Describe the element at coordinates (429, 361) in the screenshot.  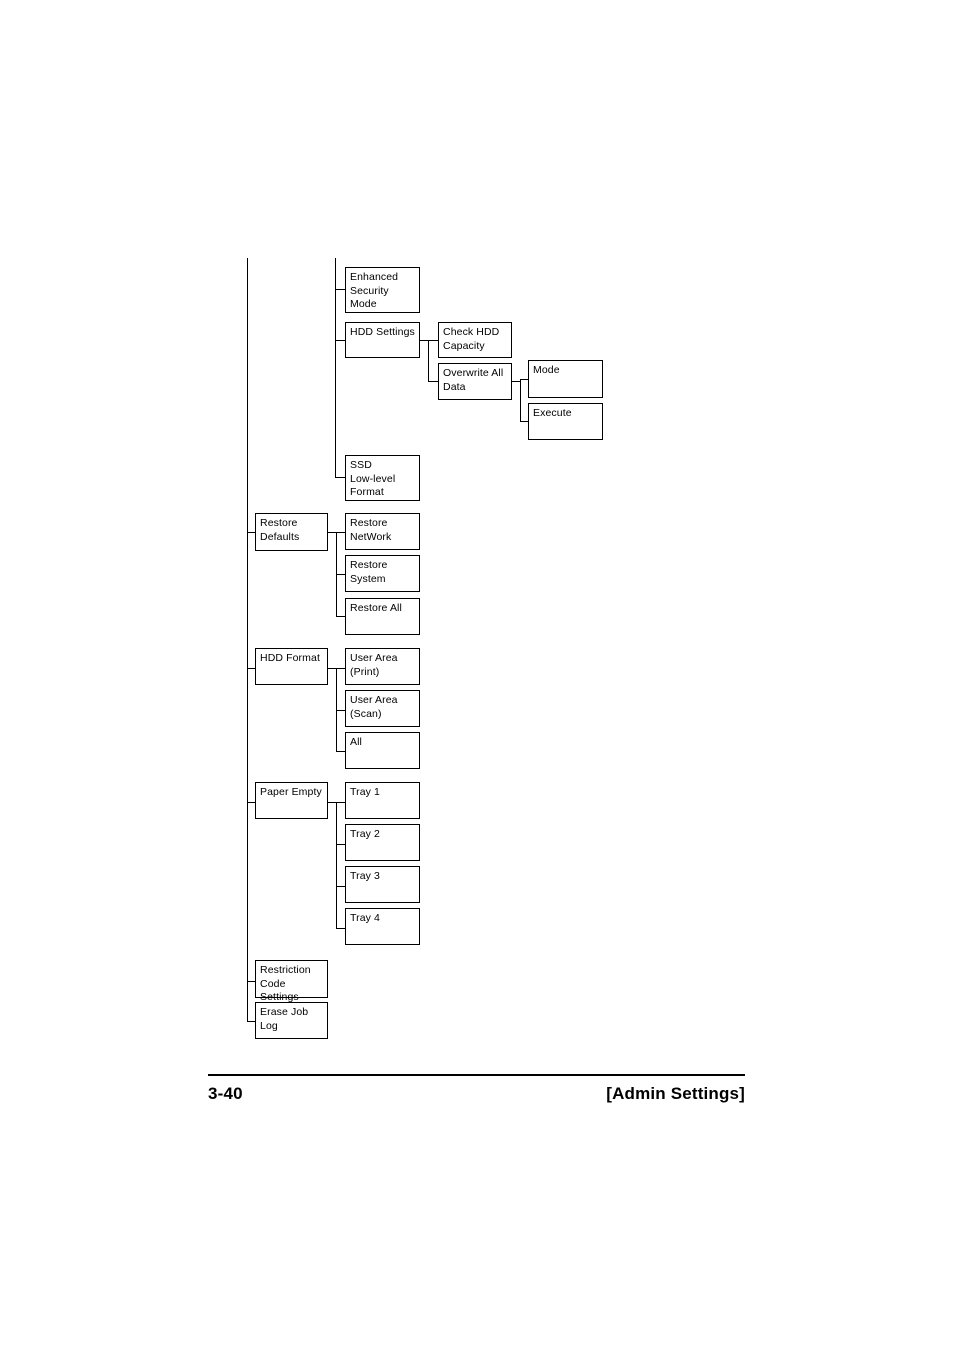
I see `branch-line-hdd-settings-children` at that location.